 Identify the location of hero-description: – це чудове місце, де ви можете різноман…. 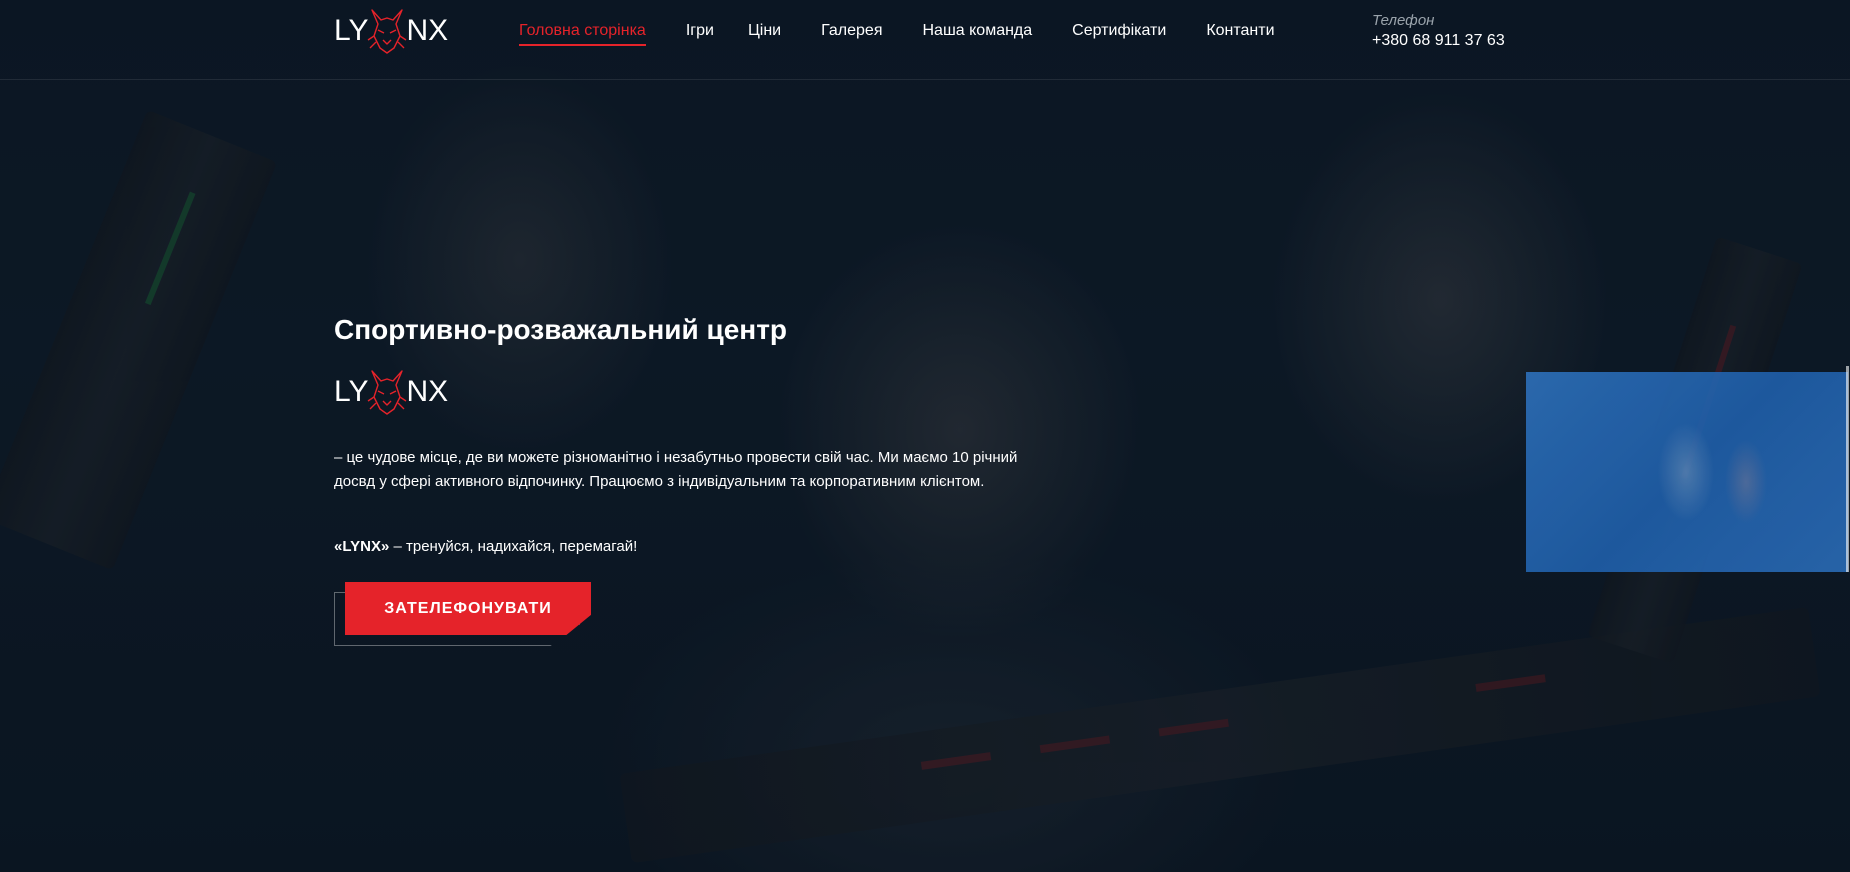
(676, 469).